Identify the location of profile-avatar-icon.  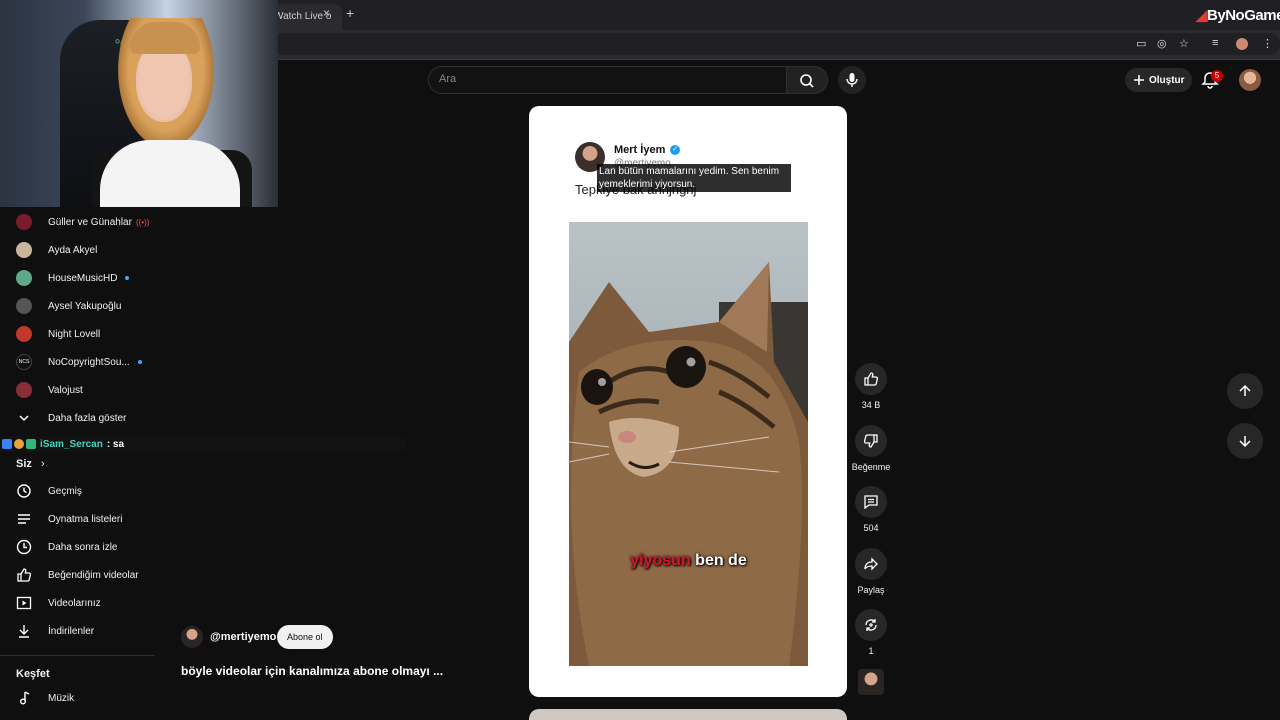
(1242, 44).